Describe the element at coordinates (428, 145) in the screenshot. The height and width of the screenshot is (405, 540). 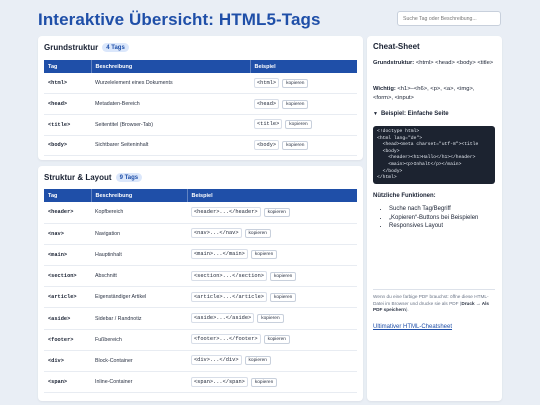
I see `code-line: <head><meta charset="utf-8"><title` at that location.